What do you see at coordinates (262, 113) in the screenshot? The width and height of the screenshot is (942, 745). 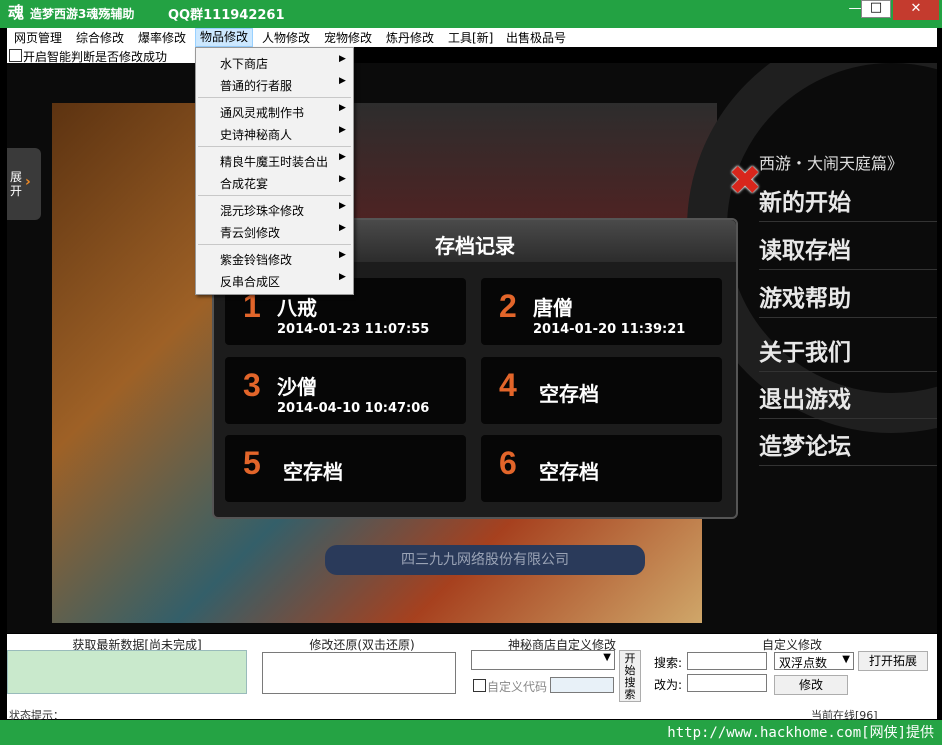 I see `dropdown-item-label: 通风灵戒制作书` at bounding box center [262, 113].